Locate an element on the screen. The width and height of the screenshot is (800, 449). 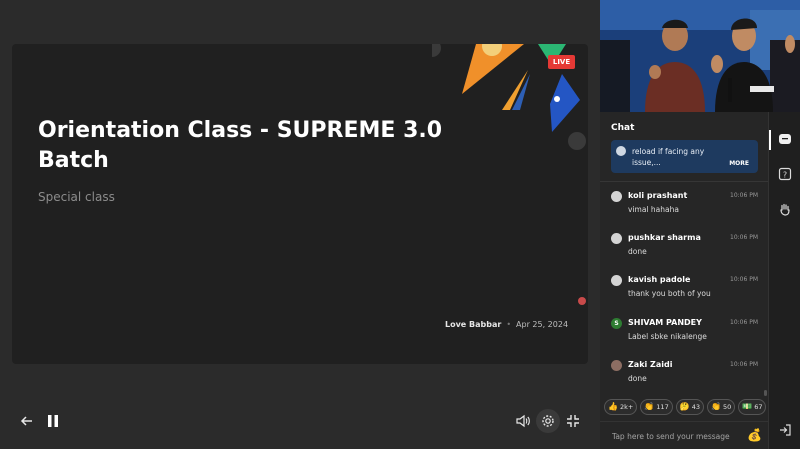
message-composer: Tap here to send your message 💰 is located at coordinates (684, 435).